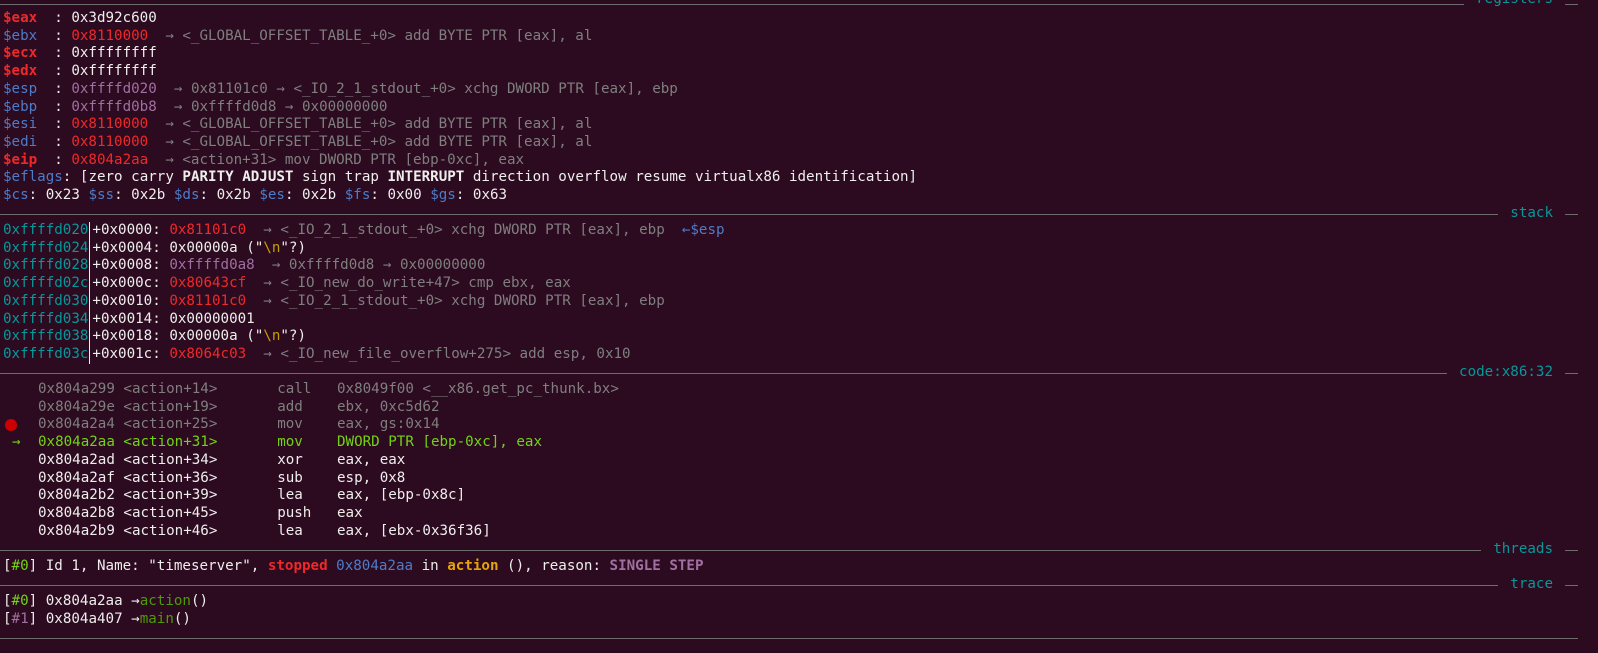 The height and width of the screenshot is (653, 1598). Describe the element at coordinates (97, 618) in the screenshot. I see `trace-row: [#1] 0x804a407 →main()` at that location.